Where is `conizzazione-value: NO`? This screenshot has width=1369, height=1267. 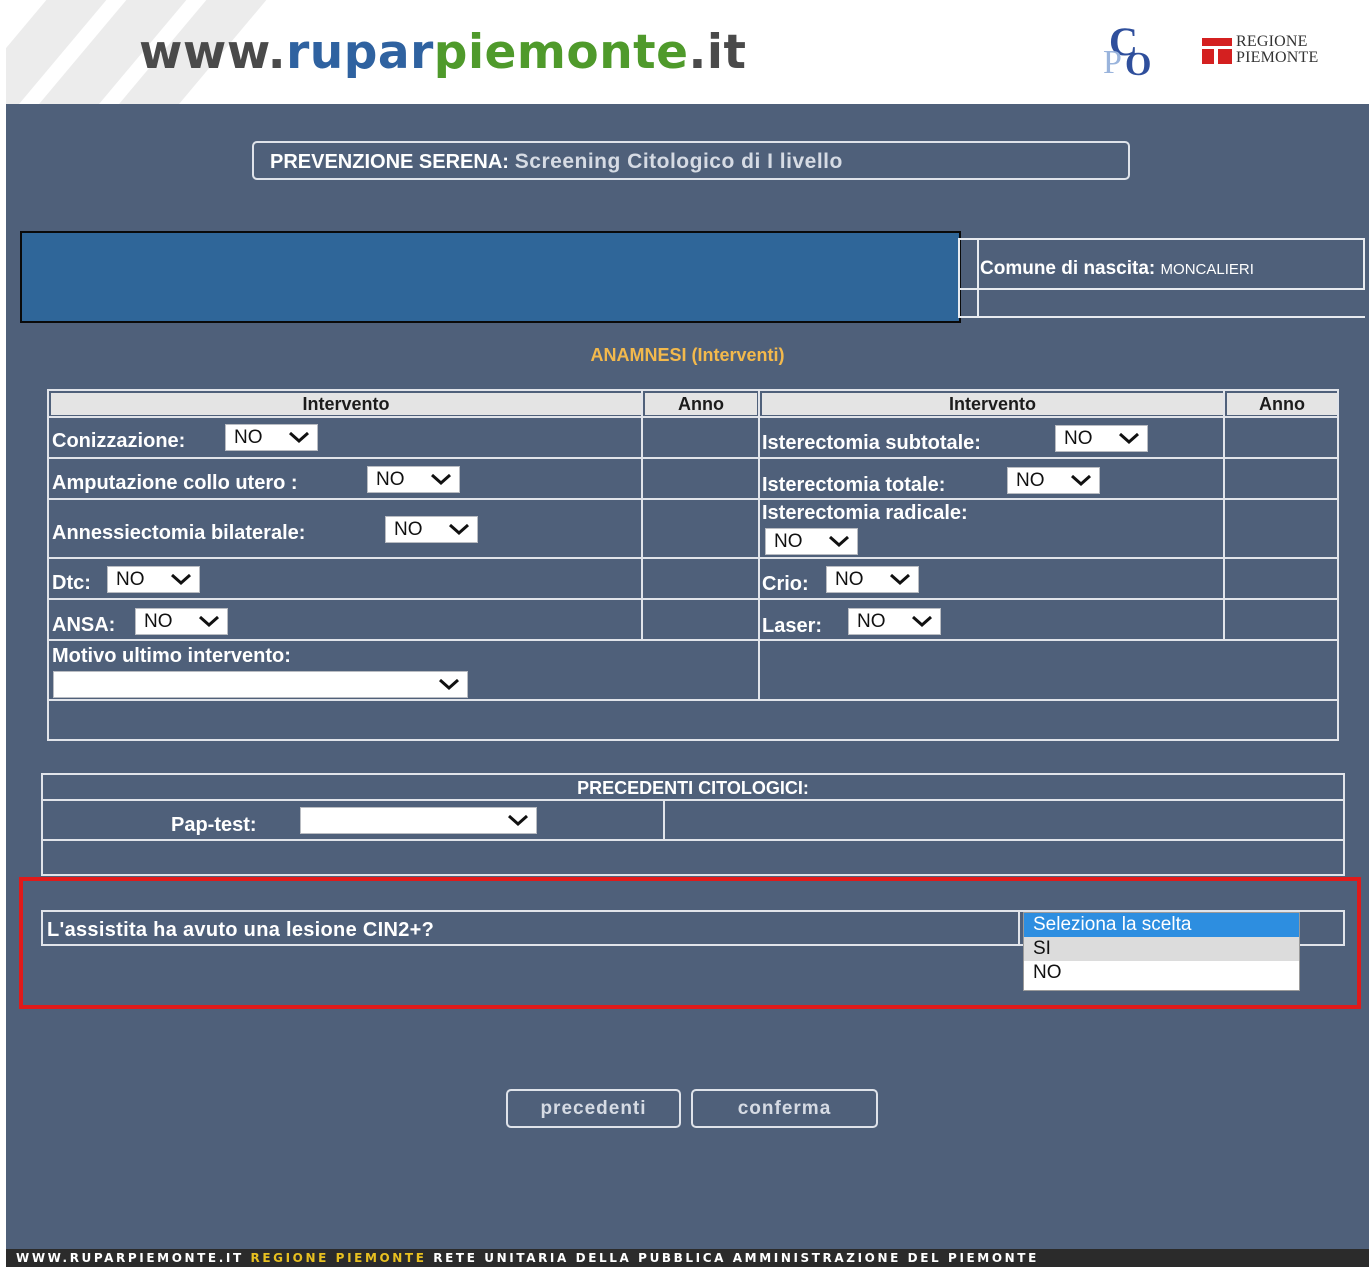 conizzazione-value: NO is located at coordinates (248, 437).